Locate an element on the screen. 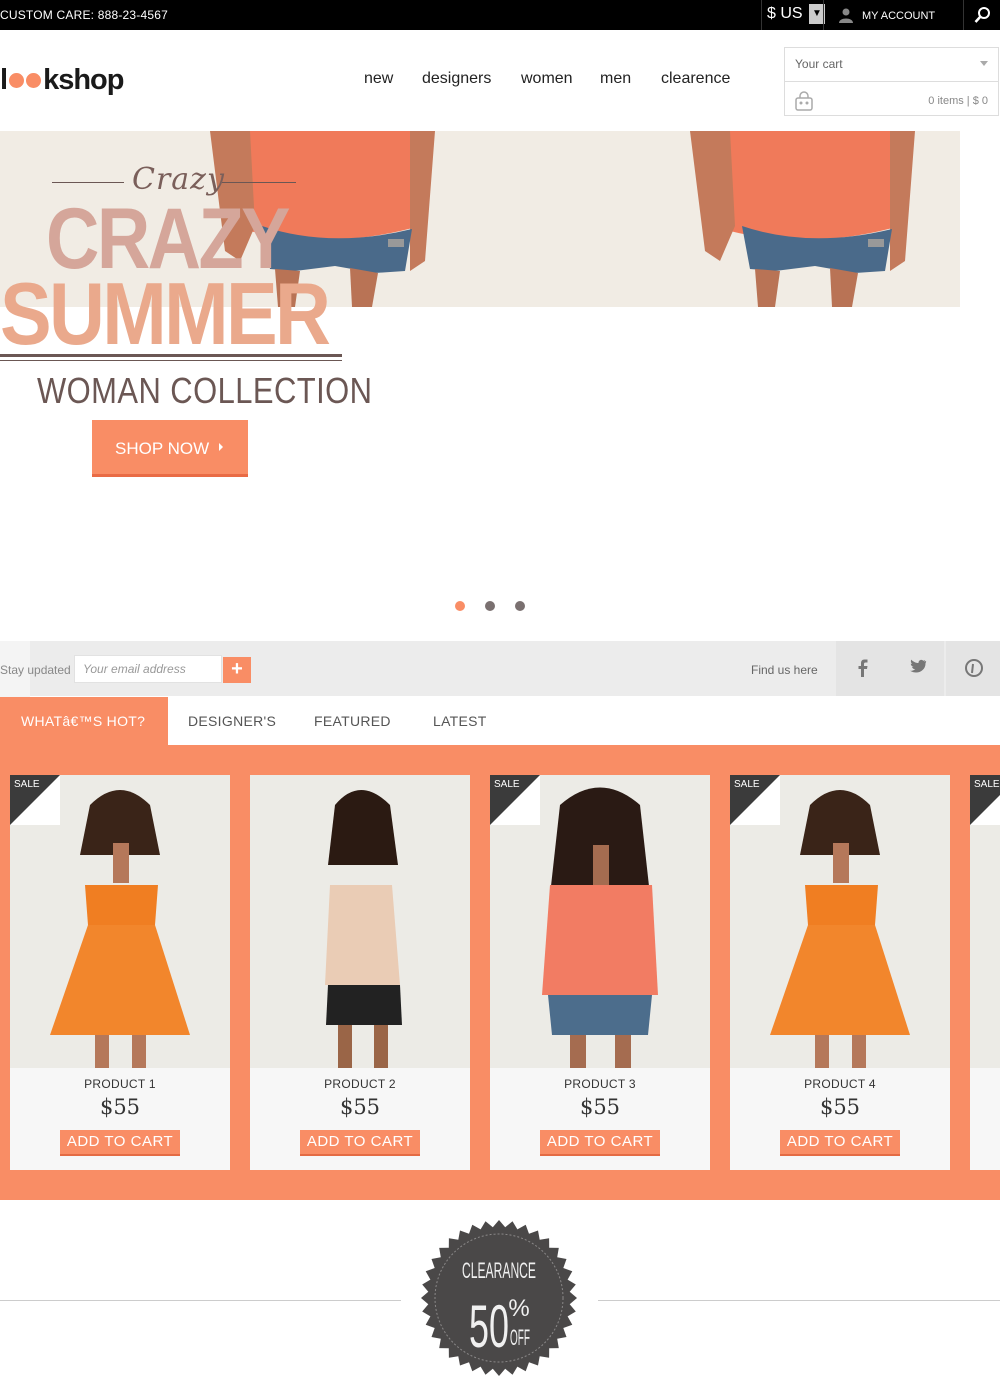 Image resolution: width=1000 pixels, height=1382 pixels. nav-item-designers: designers is located at coordinates (456, 79).